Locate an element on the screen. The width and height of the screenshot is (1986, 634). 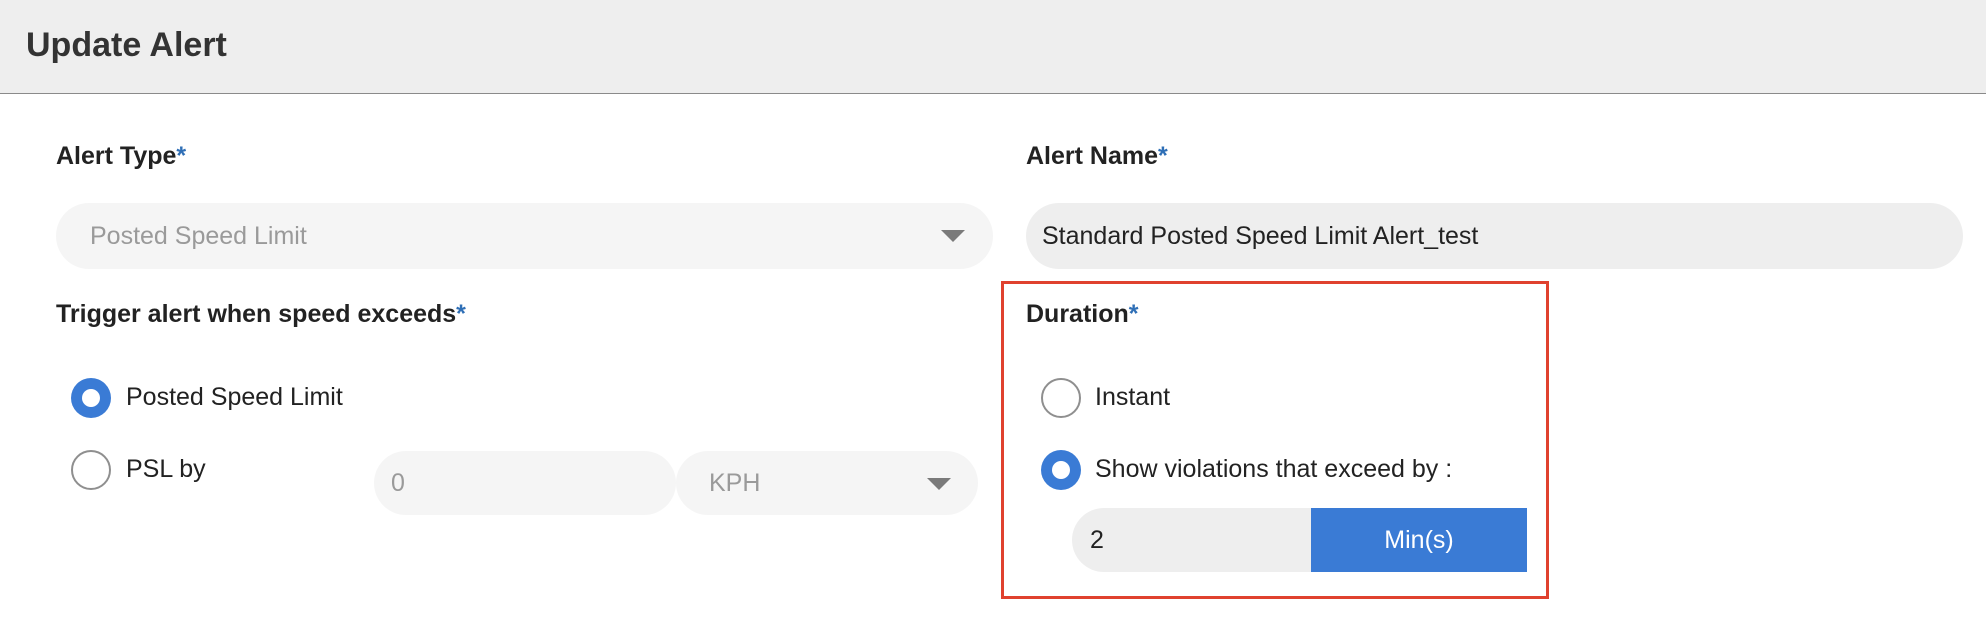
duration-value: 2 is located at coordinates (1097, 539).